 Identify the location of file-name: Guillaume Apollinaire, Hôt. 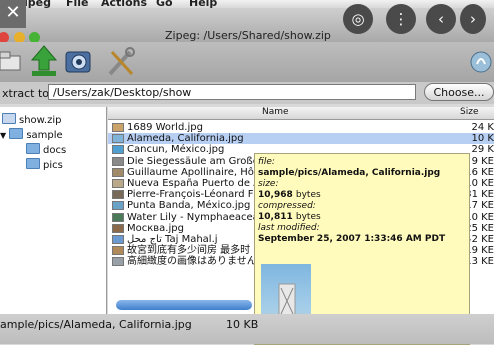
(192, 172).